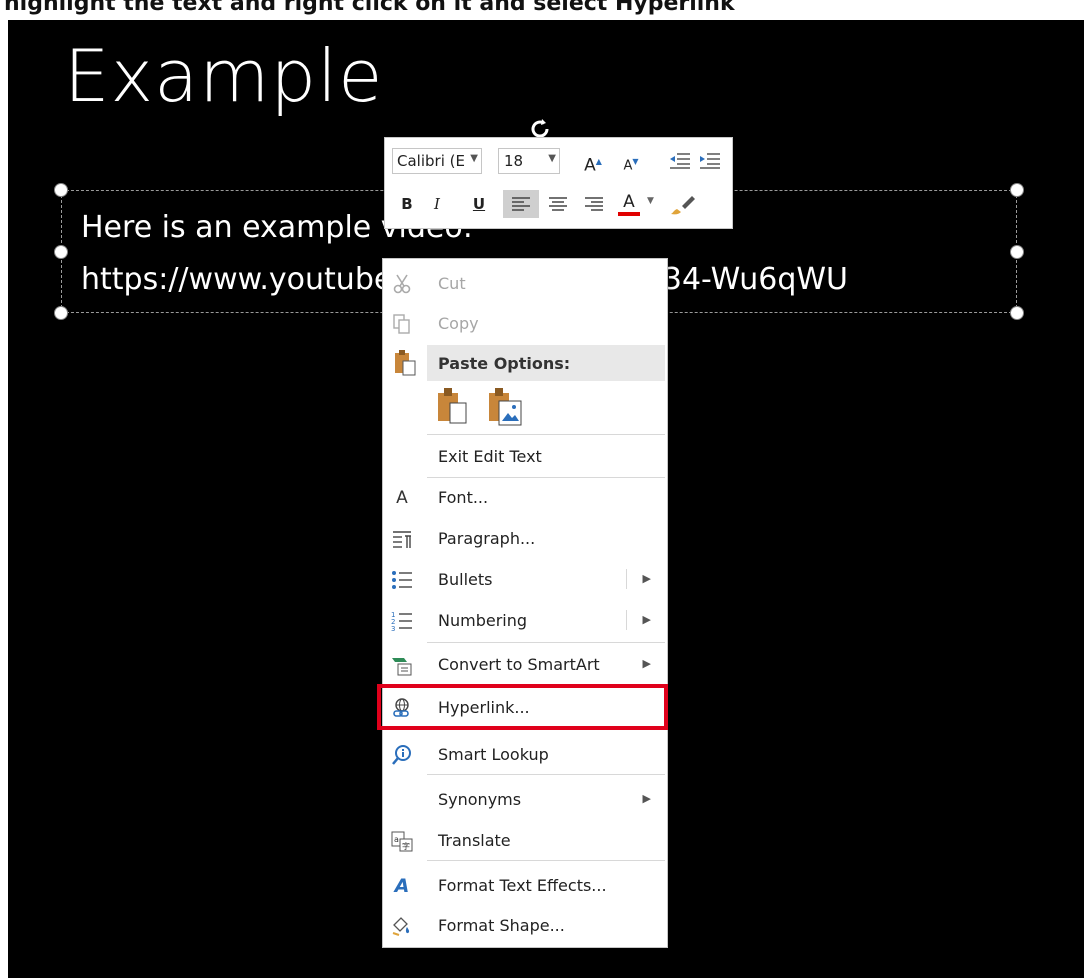  What do you see at coordinates (407, 204) in the screenshot?
I see `bold-button: B` at bounding box center [407, 204].